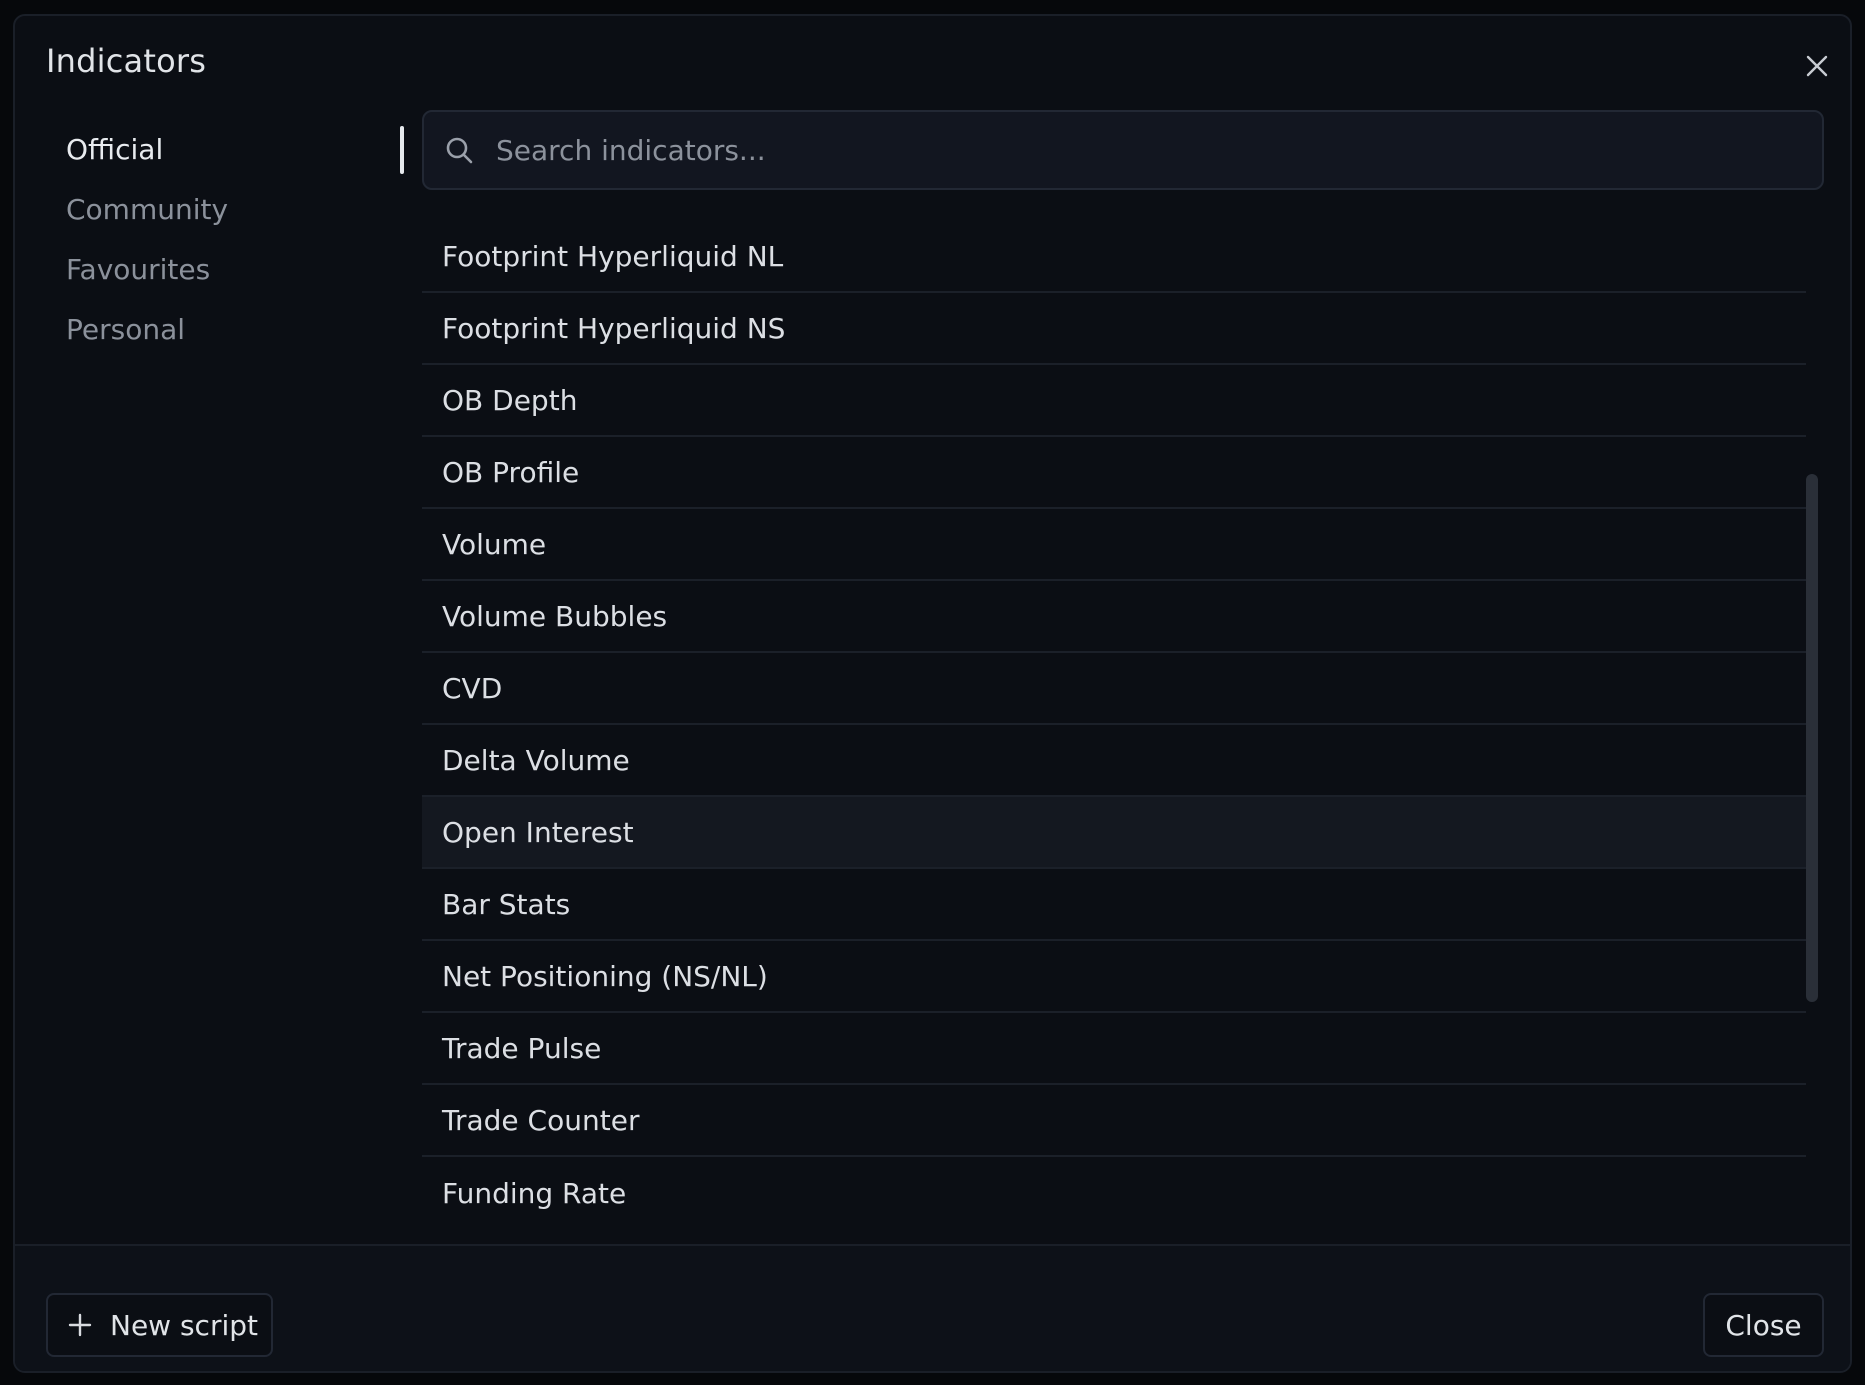 The image size is (1865, 1385). Describe the element at coordinates (1114, 977) in the screenshot. I see `indicator-item-net-positioning: Net Positioning (NS/NL)` at that location.